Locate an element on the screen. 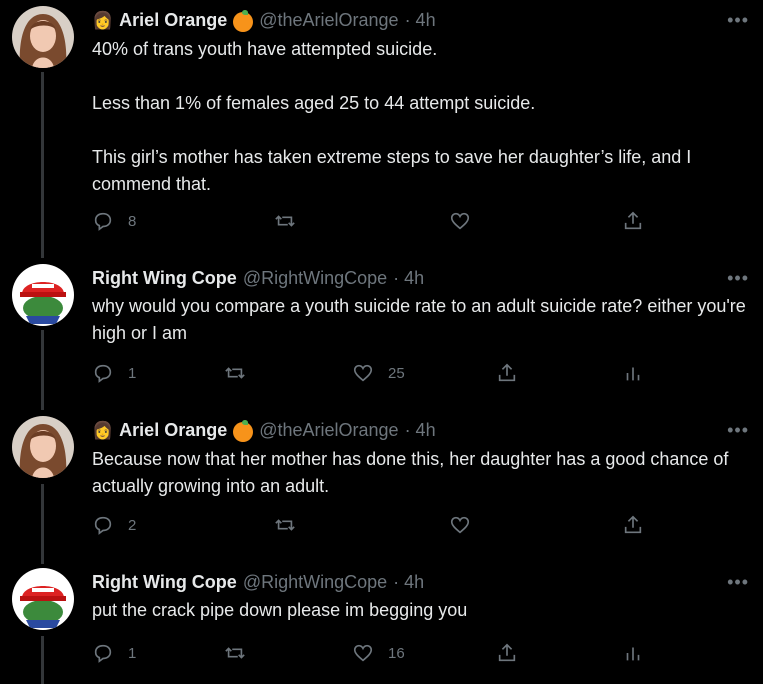  tweet-actions: 1 16 is located at coordinates (372, 654).